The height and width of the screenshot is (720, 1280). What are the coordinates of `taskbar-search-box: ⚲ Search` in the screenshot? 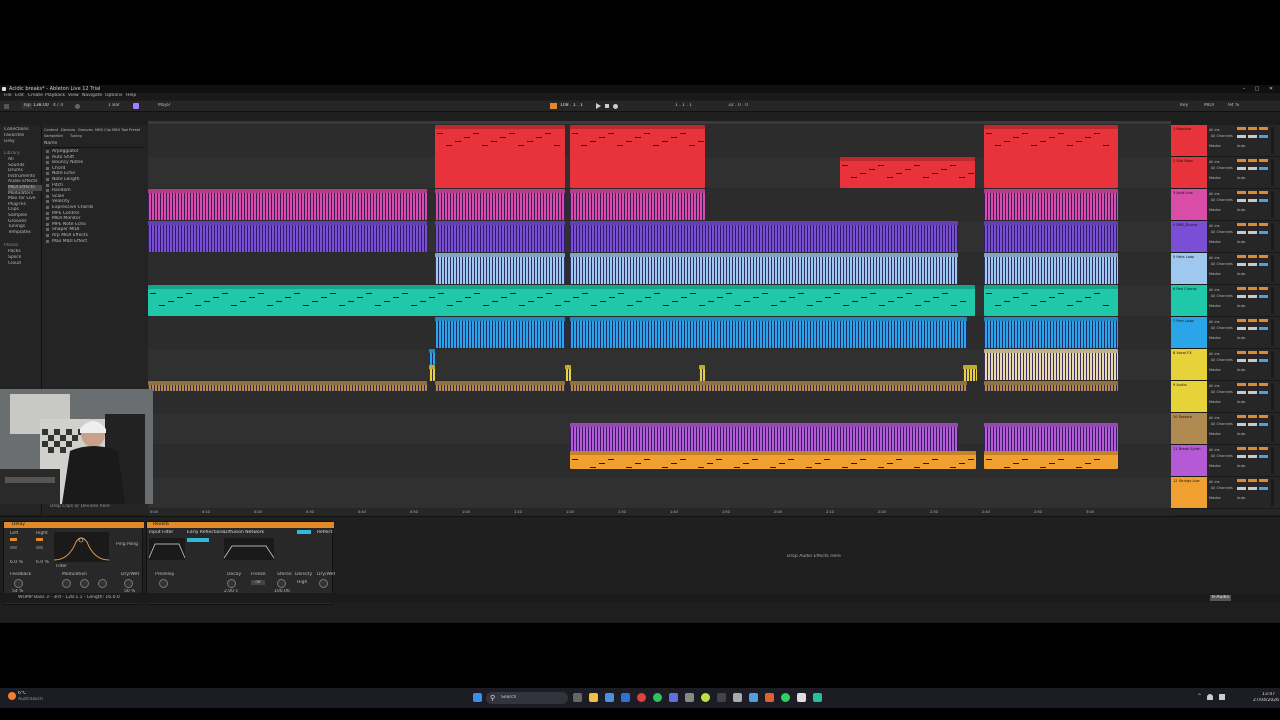 It's located at (527, 698).